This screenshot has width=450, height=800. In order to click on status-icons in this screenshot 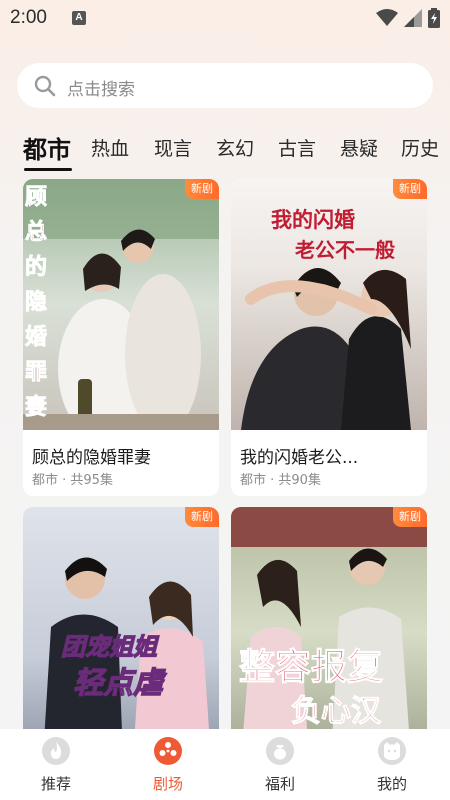, I will do `click(408, 18)`.